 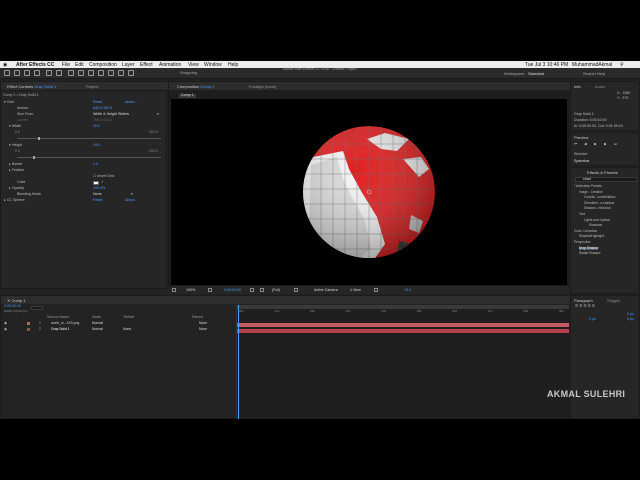 What do you see at coordinates (376, 290) in the screenshot?
I see `fast-preview-icon` at bounding box center [376, 290].